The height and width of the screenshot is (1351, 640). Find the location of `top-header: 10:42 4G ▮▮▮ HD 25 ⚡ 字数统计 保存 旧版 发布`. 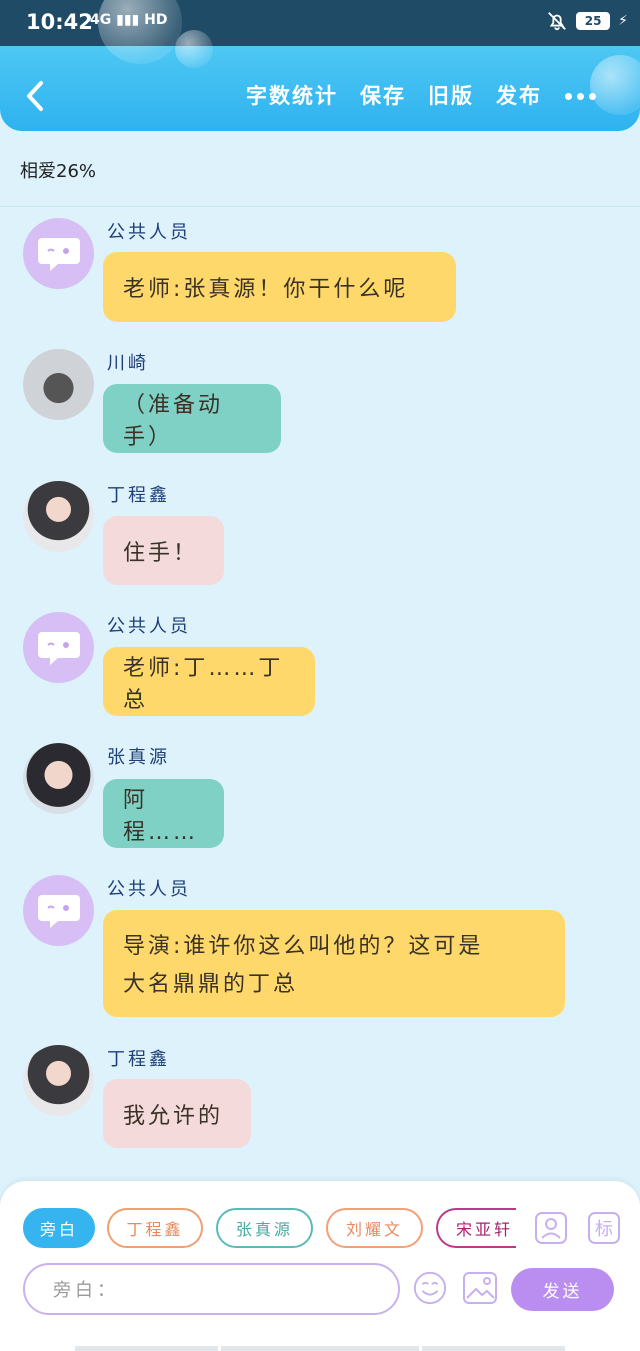

top-header: 10:42 4G ▮▮▮ HD 25 ⚡ 字数统计 保存 旧版 发布 is located at coordinates (320, 65).